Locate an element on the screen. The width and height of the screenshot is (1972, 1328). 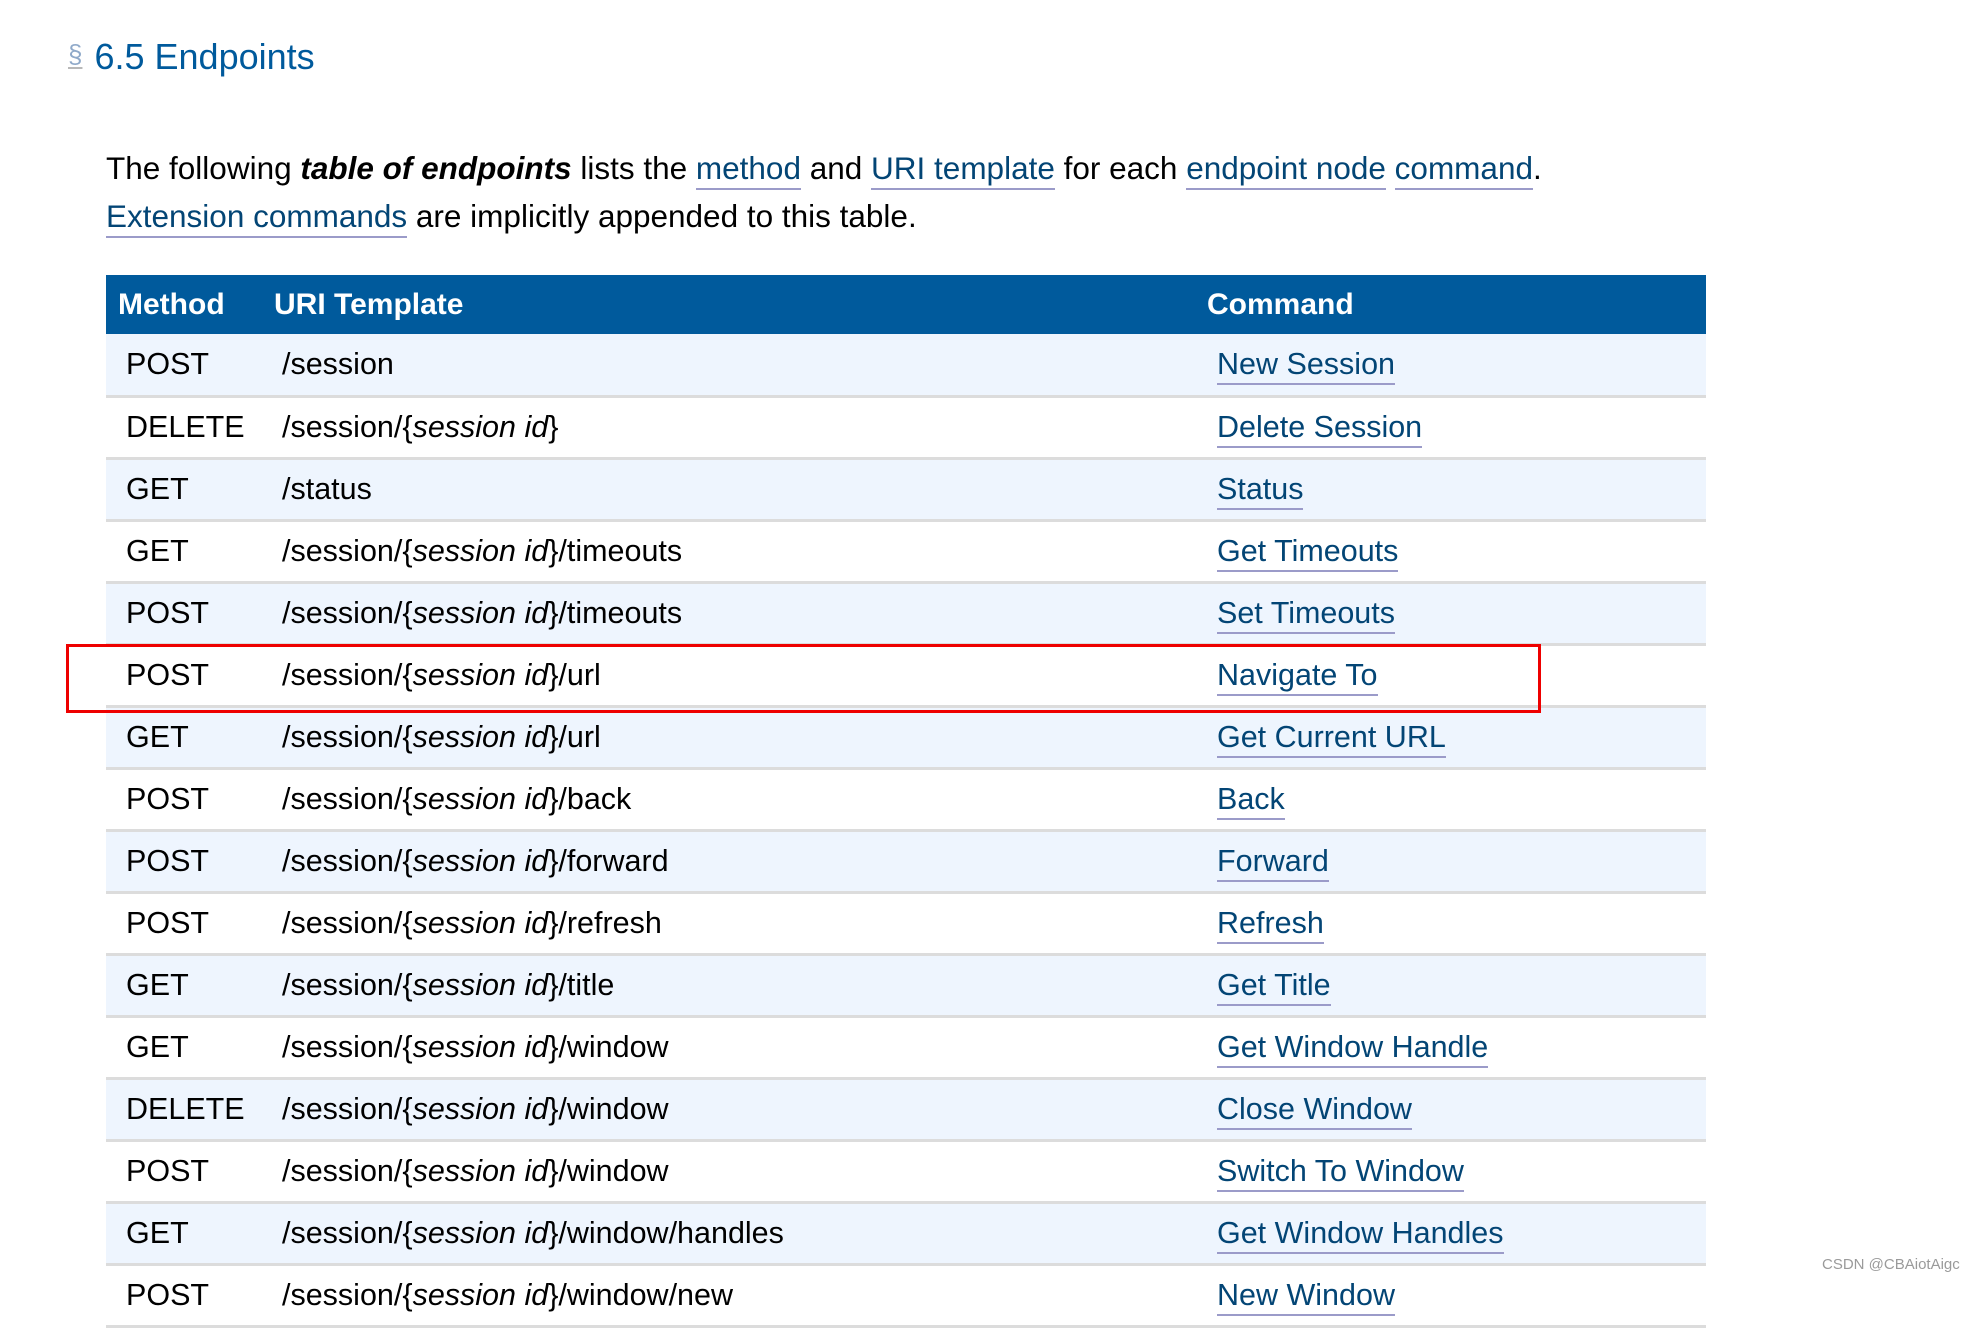
command-link: Get Current URL is located at coordinates (1331, 738).